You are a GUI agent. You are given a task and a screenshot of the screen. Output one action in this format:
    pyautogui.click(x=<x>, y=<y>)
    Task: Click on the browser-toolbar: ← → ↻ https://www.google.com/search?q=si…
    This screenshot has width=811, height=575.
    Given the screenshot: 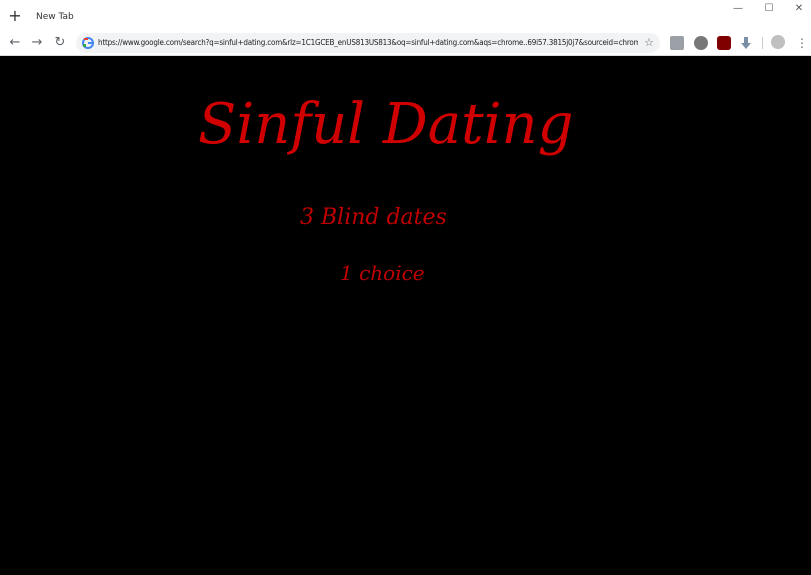 What is the action you would take?
    pyautogui.click(x=405, y=43)
    